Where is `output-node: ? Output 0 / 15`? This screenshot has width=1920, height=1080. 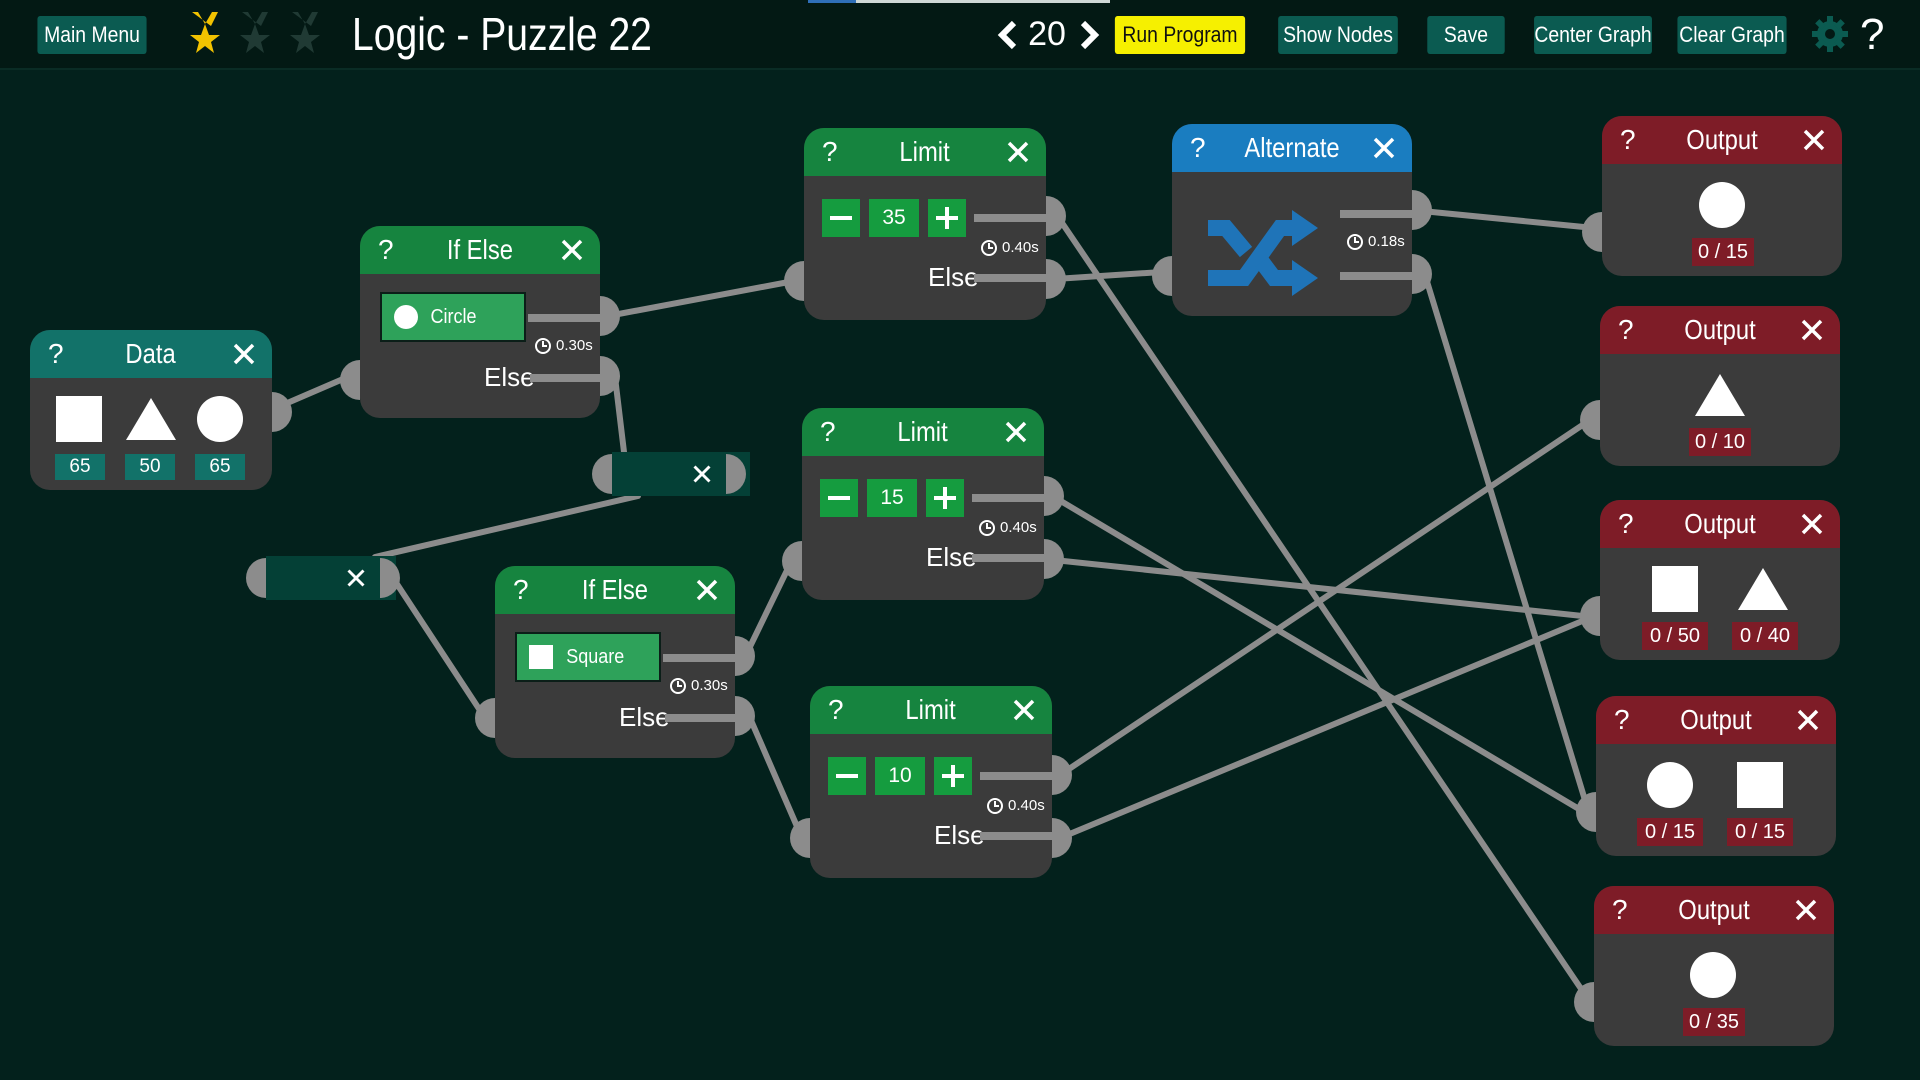 output-node: ? Output 0 / 15 is located at coordinates (1712, 196).